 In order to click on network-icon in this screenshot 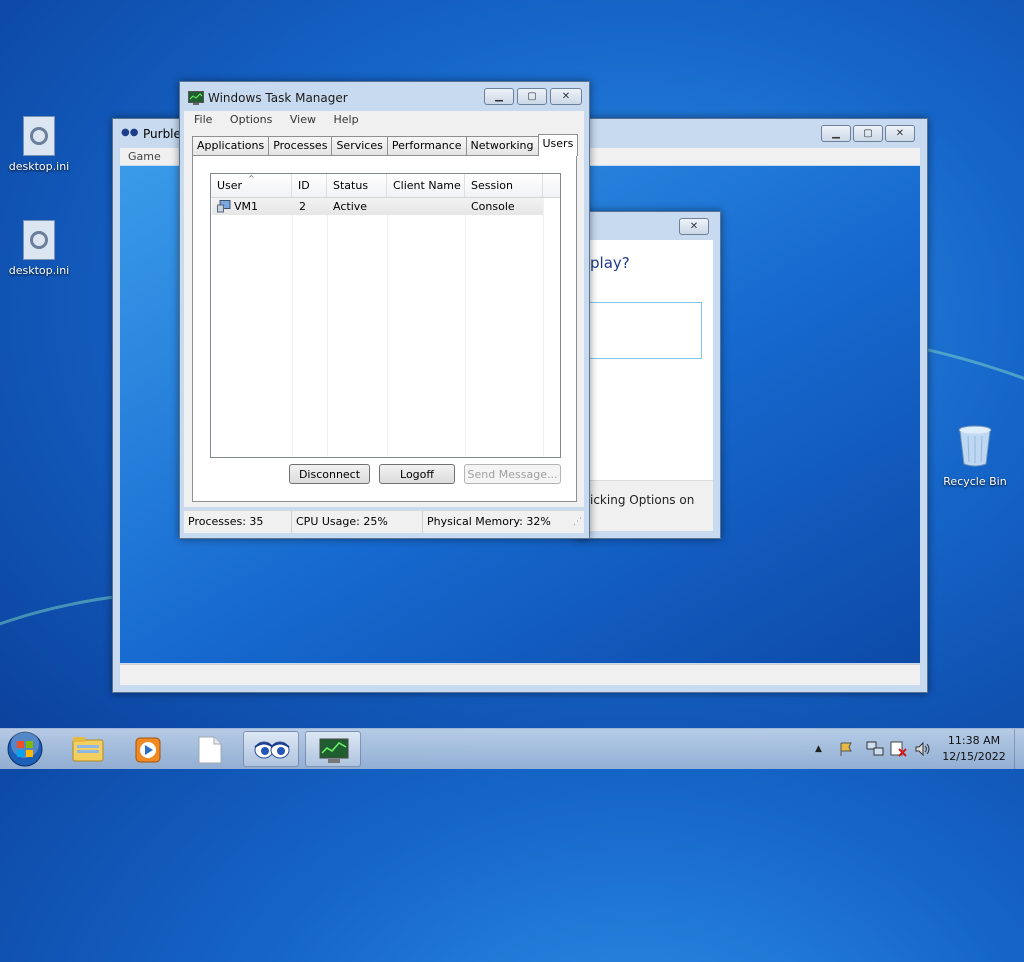, I will do `click(875, 749)`.